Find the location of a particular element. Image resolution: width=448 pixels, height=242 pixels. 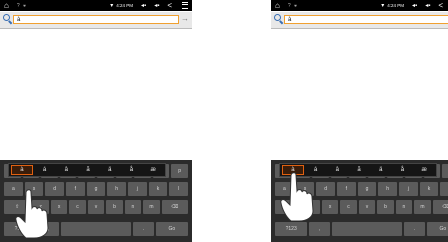

key: x is located at coordinates (330, 207).